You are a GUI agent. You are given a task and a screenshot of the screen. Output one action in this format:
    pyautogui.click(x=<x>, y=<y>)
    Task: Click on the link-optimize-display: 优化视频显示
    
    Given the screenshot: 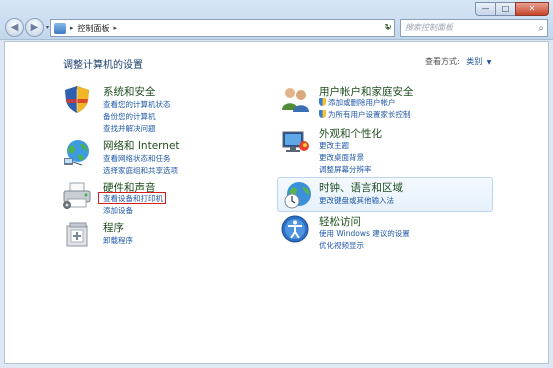 What is the action you would take?
    pyautogui.click(x=341, y=245)
    